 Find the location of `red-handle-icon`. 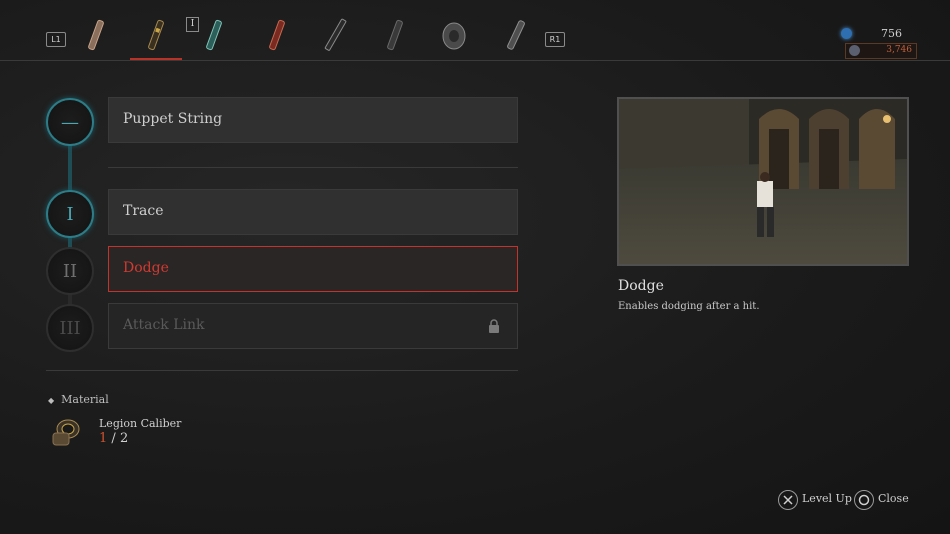

red-handle-icon is located at coordinates (277, 35).